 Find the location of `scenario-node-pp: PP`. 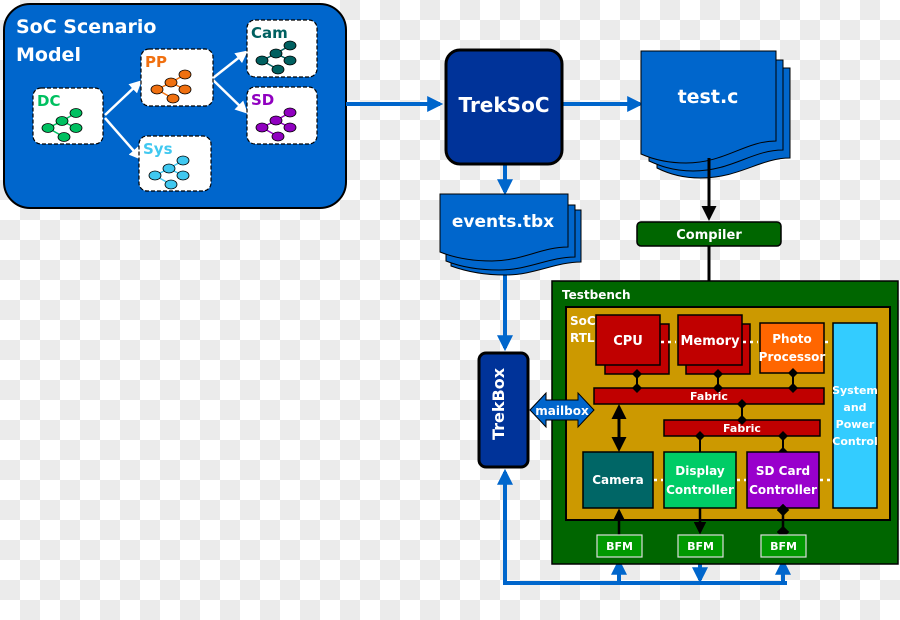

scenario-node-pp: PP is located at coordinates (177, 77).